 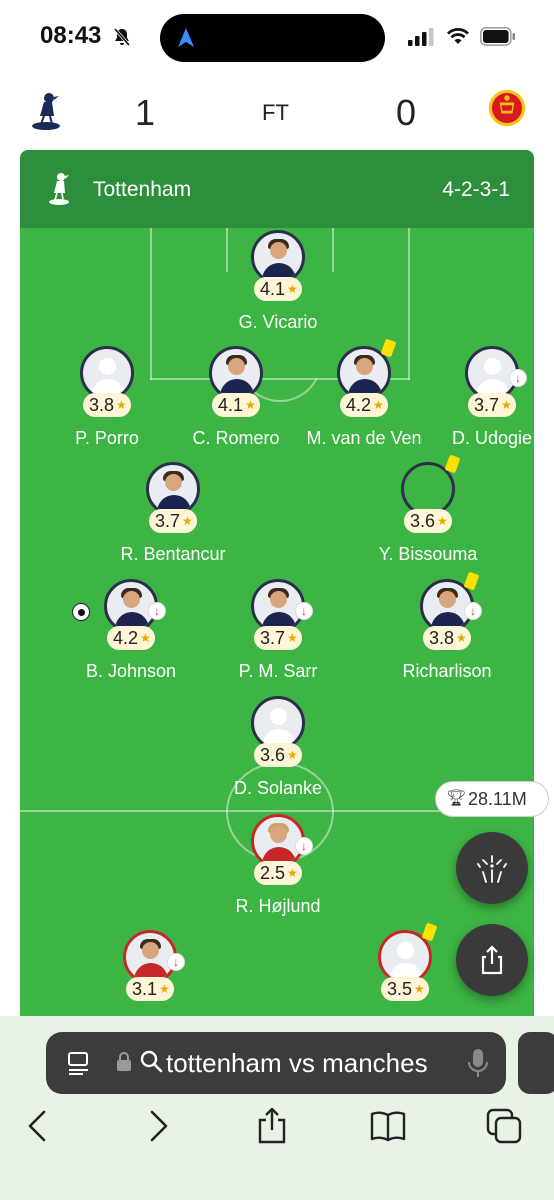 What do you see at coordinates (278, 671) in the screenshot?
I see `player-name: P. M. Sarr` at bounding box center [278, 671].